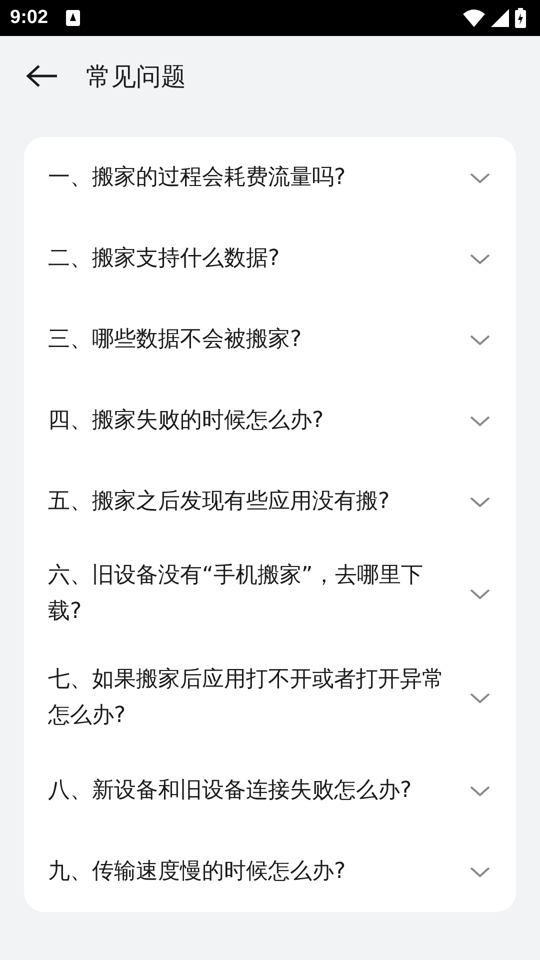 This screenshot has width=540, height=960. I want to click on faq-item: 二、搬家支持什么数据?, so click(270, 258).